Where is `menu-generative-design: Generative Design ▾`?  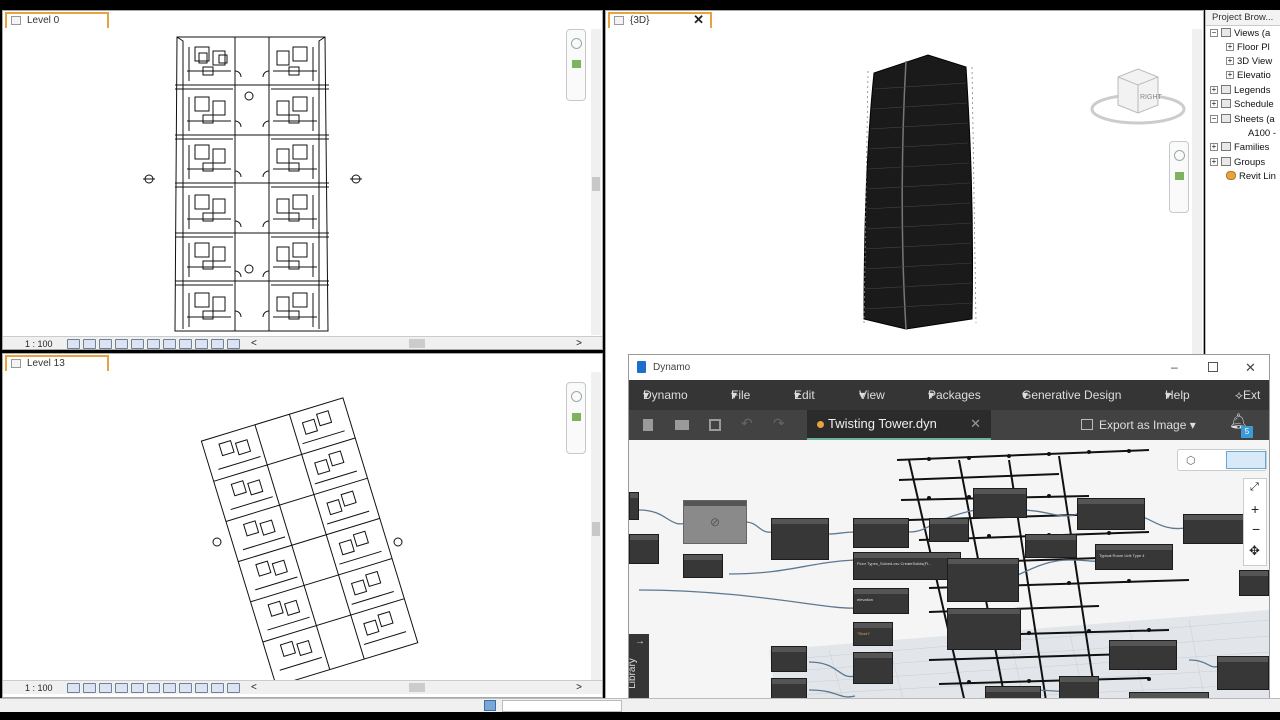 menu-generative-design: Generative Design ▾ is located at coordinates (1071, 395).